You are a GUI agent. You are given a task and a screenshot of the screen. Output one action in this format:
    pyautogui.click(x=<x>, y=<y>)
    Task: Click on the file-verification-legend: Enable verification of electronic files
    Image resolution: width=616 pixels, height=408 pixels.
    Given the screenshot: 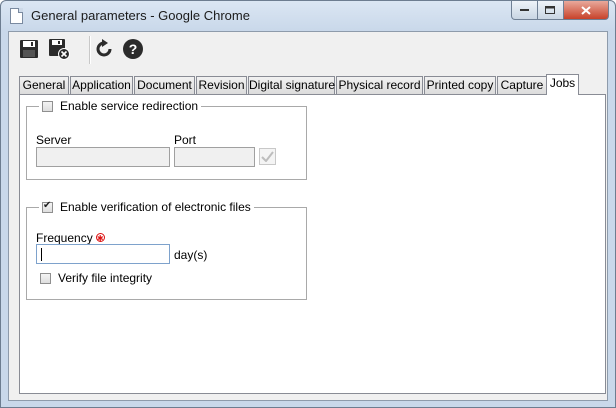 What is the action you would take?
    pyautogui.click(x=146, y=207)
    